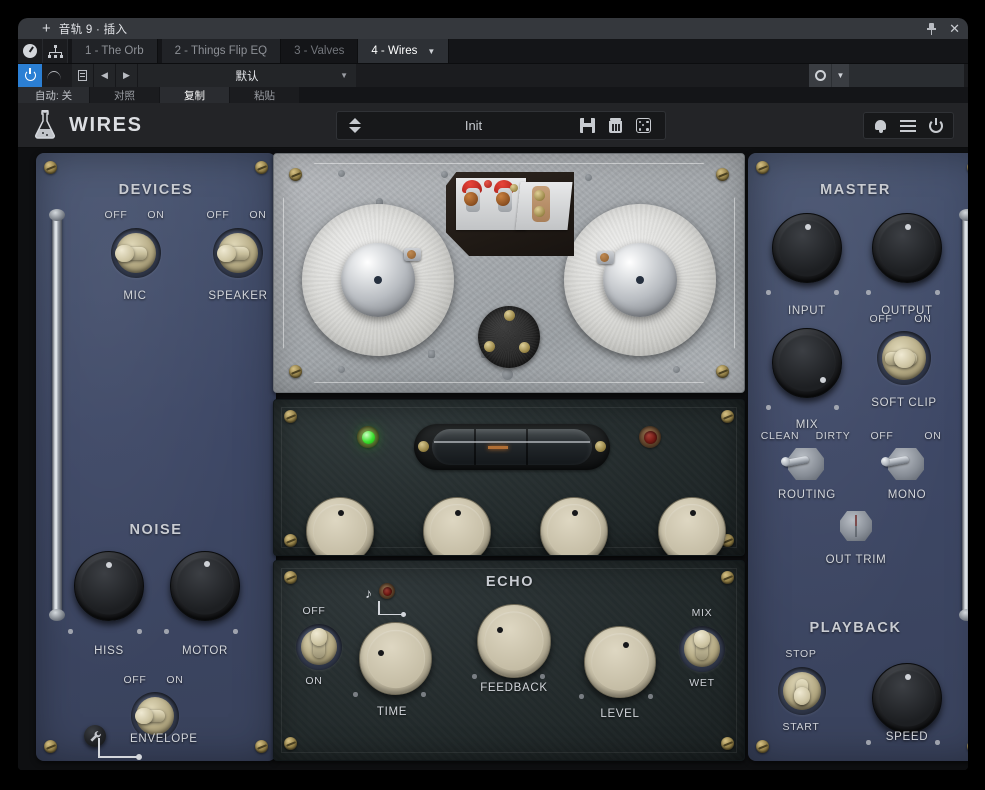 The height and width of the screenshot is (790, 985). I want to click on prev-arrow-icon: ◀, so click(104, 75).